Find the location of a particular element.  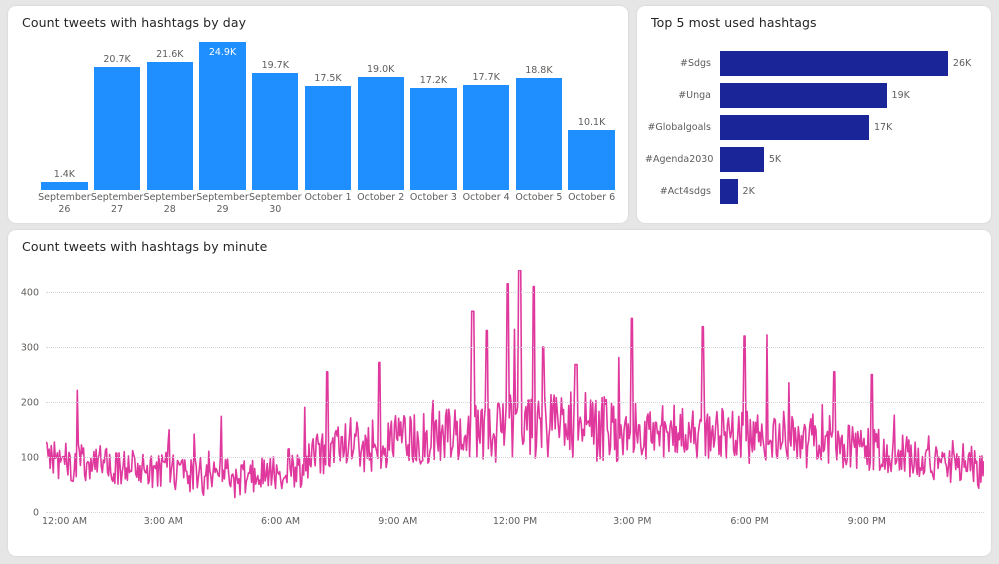

bar-value-label: 26K is located at coordinates (962, 63).